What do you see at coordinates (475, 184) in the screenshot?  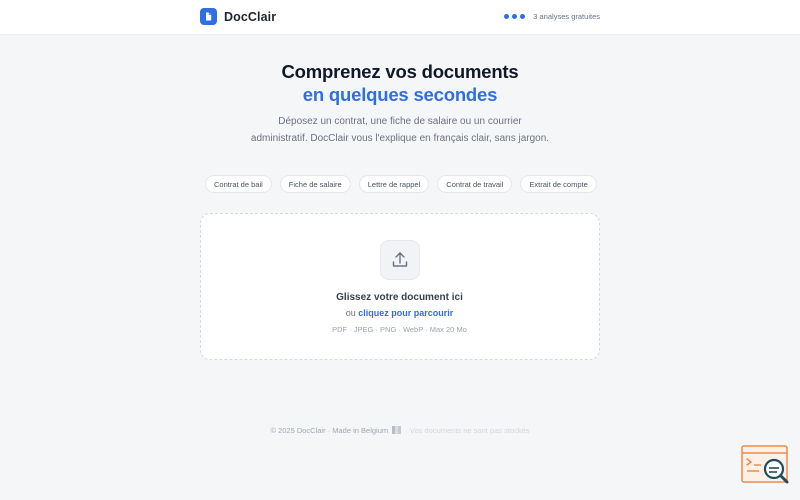 I see `chip-contrat-de-travail: Contrat de travail` at bounding box center [475, 184].